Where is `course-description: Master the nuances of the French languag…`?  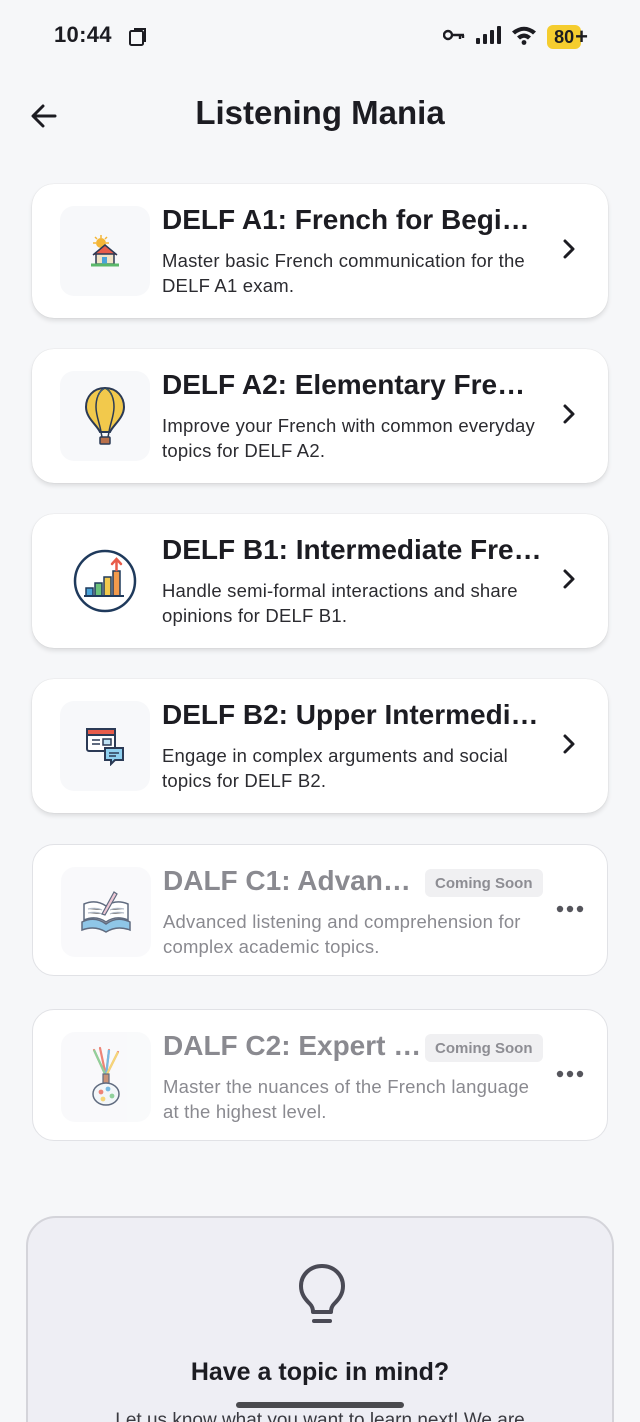 course-description: Master the nuances of the French languag… is located at coordinates (346, 1099).